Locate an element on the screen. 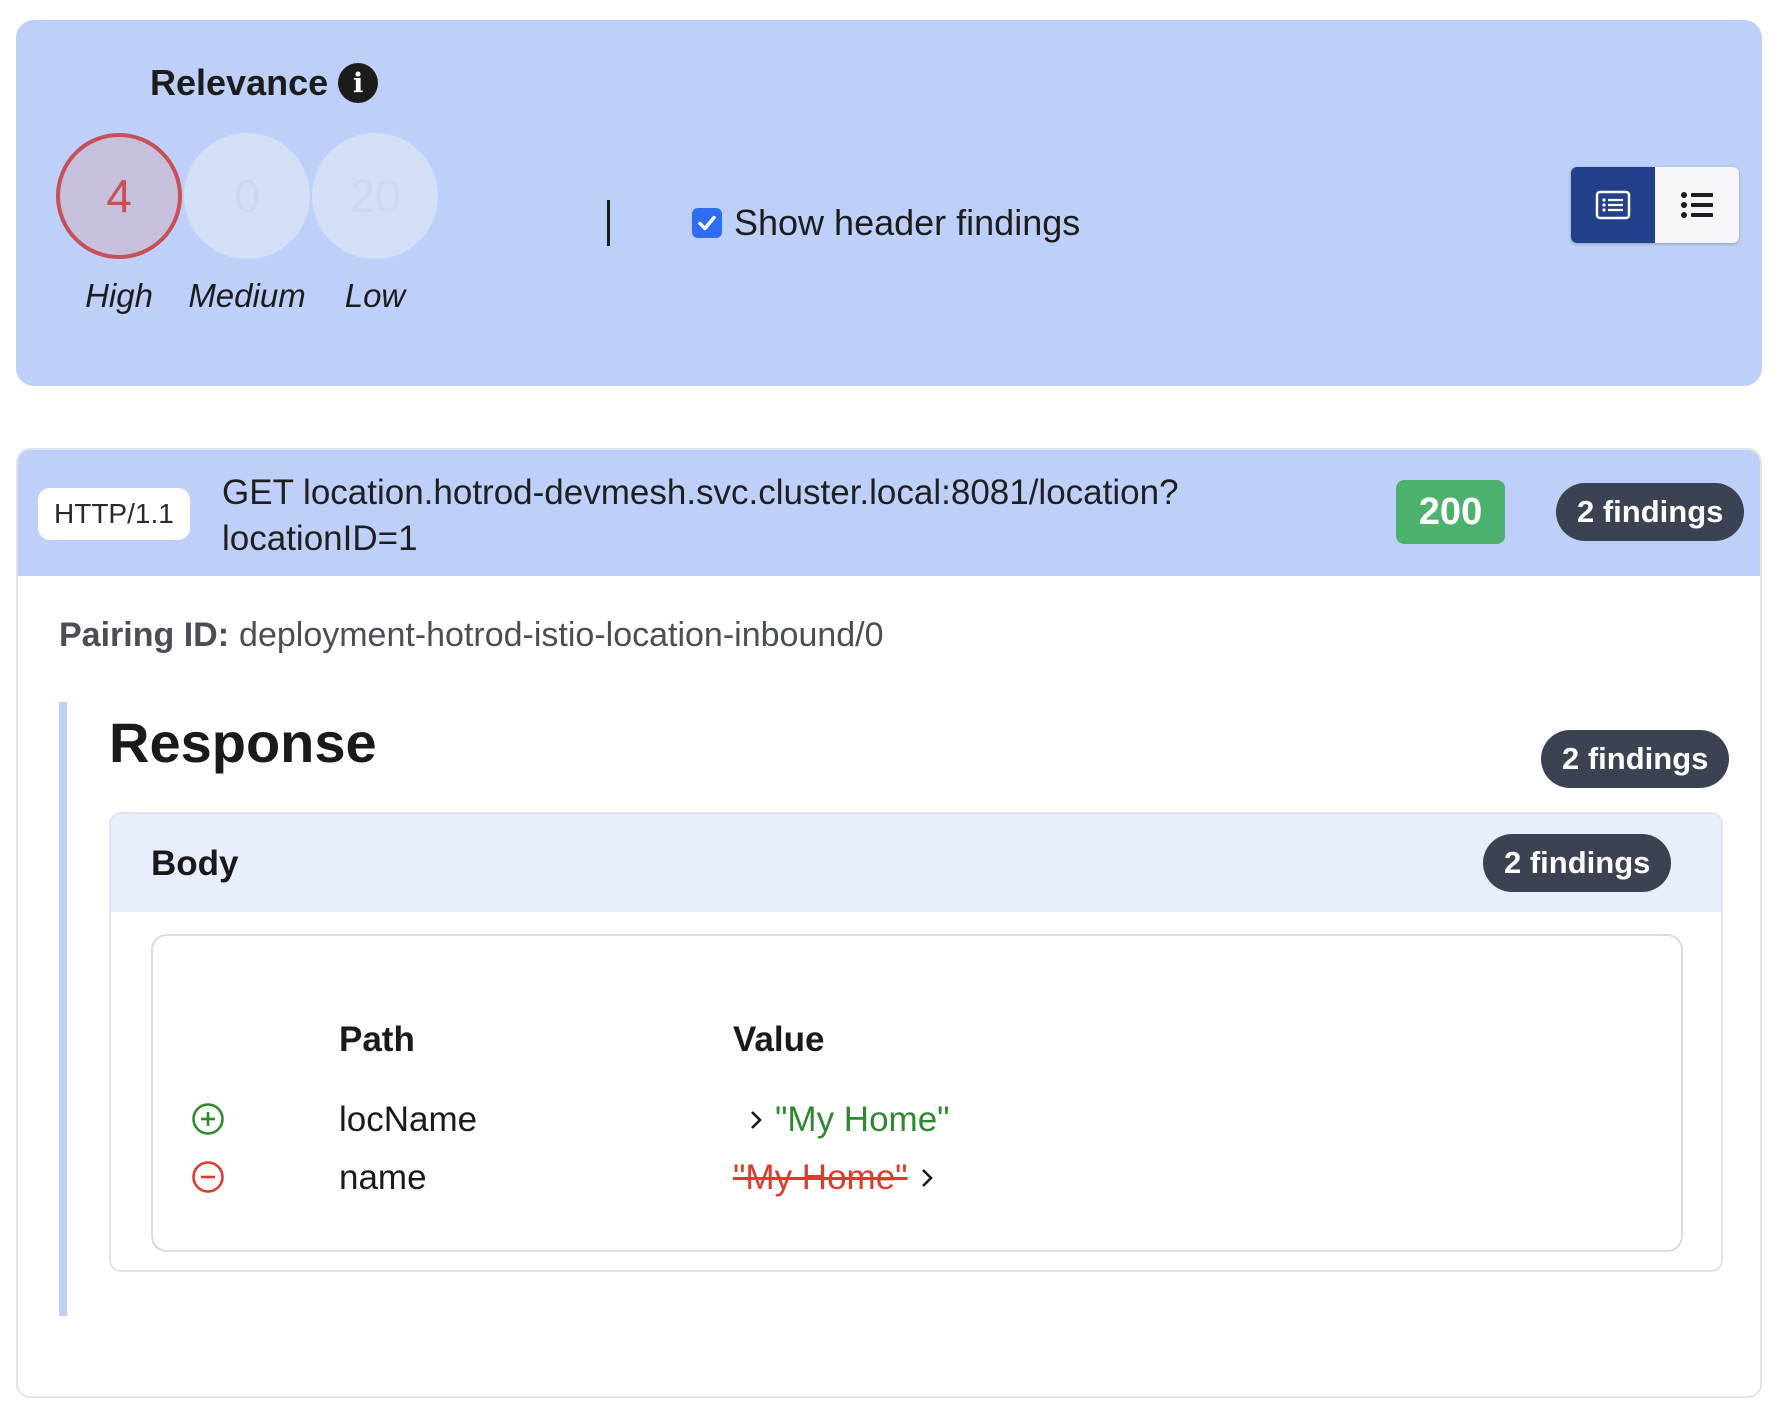 The height and width of the screenshot is (1406, 1778). request-findings-badge: 2 findings is located at coordinates (1650, 512).